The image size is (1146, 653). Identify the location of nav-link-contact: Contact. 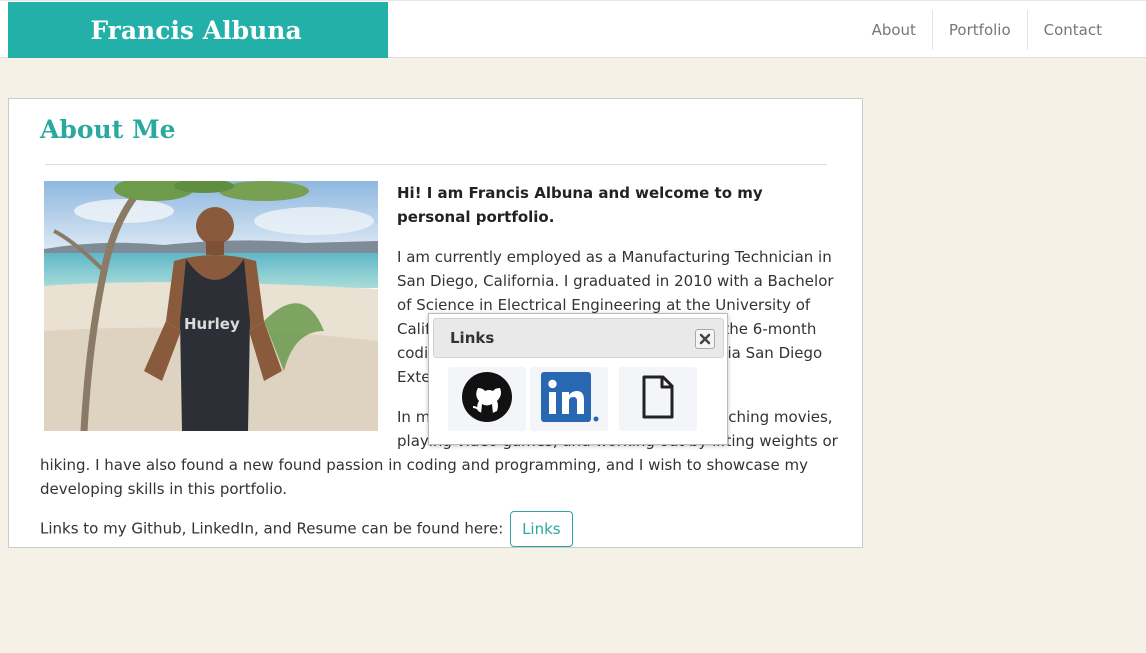
(1072, 30).